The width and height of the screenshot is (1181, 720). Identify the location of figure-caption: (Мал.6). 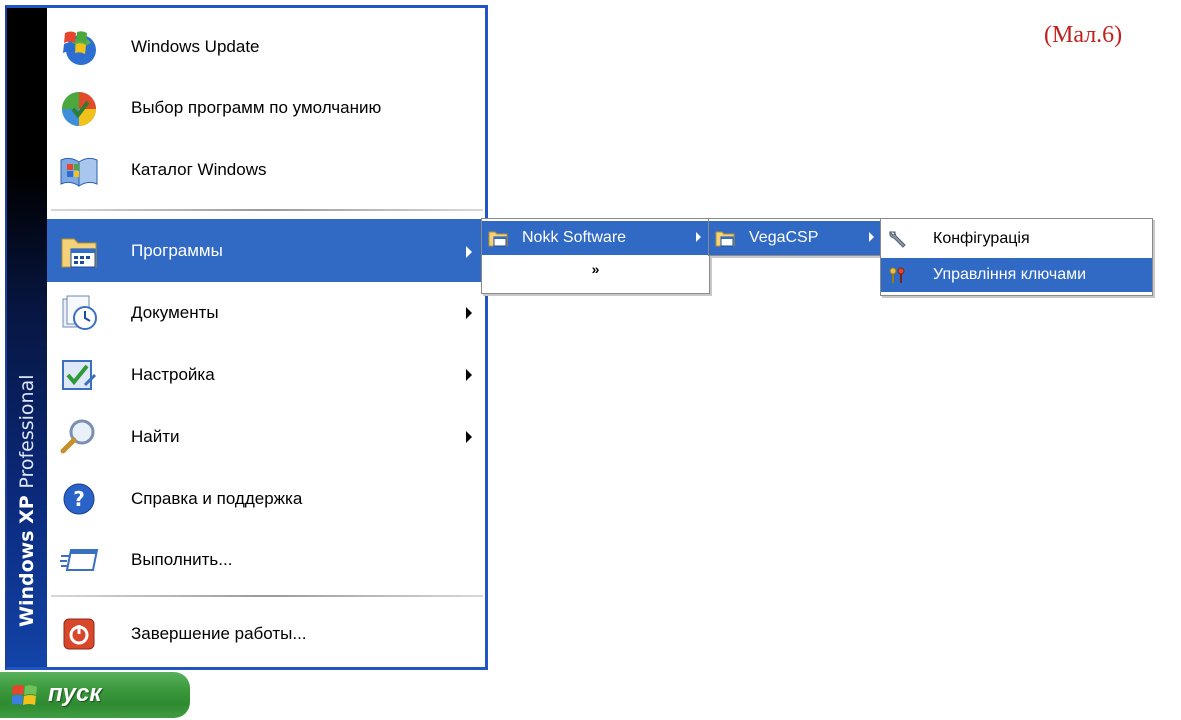
(1083, 35).